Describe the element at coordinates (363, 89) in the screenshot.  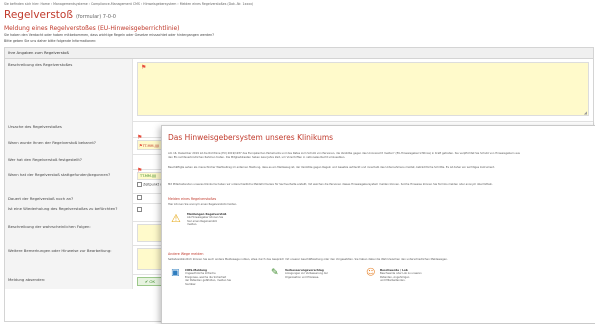
I see `description-textarea: ⚑ ◢` at that location.